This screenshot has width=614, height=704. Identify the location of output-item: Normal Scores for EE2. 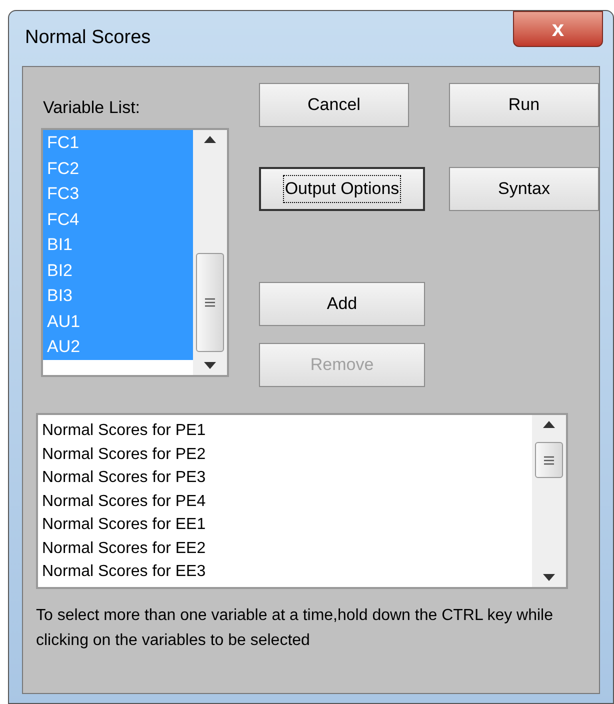
(287, 548).